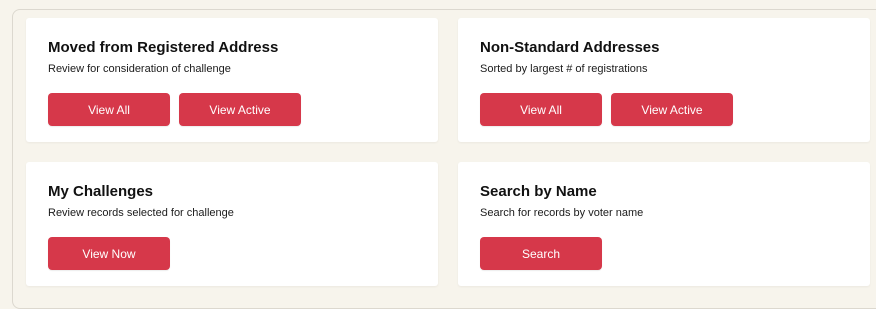  I want to click on card-title: My Challenges, so click(101, 191).